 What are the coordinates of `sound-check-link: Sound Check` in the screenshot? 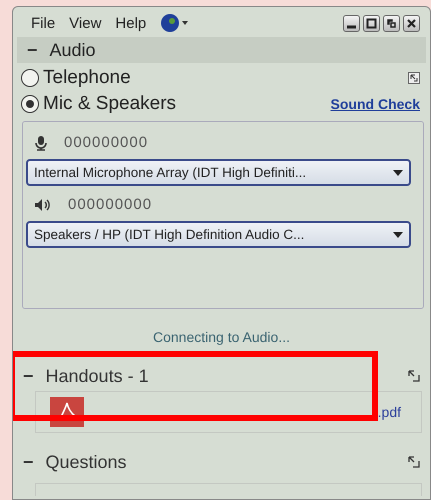 It's located at (375, 104).